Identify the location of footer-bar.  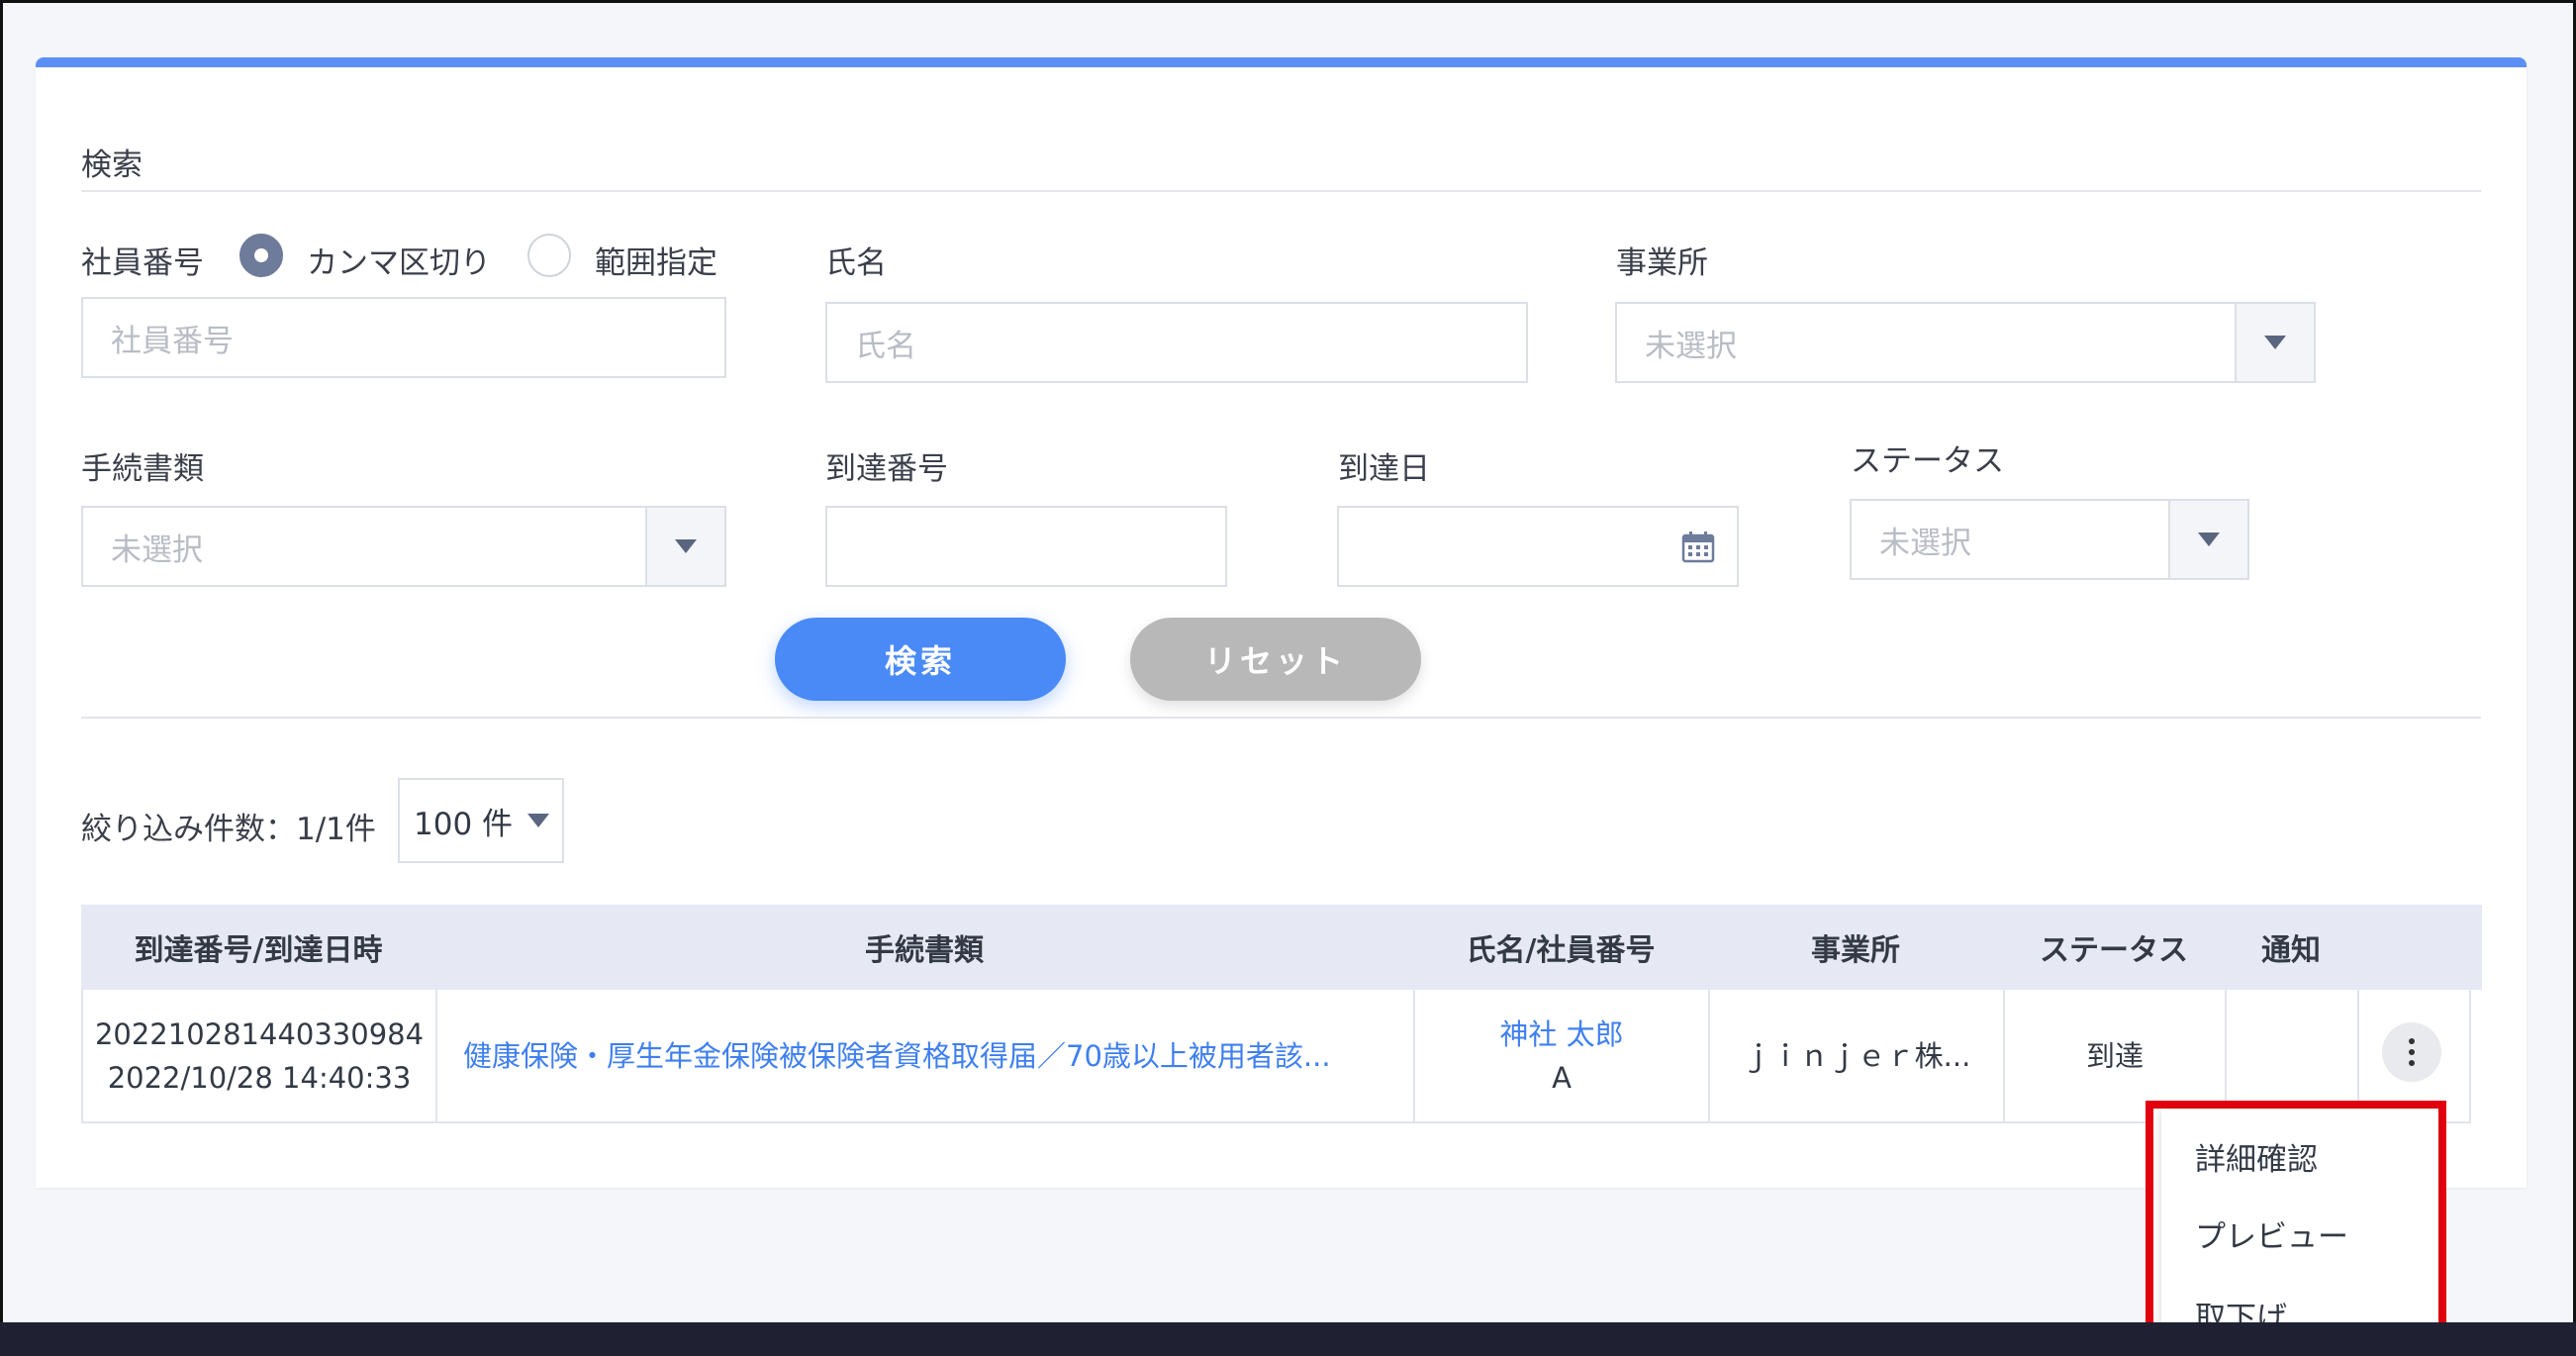
(1288, 1339).